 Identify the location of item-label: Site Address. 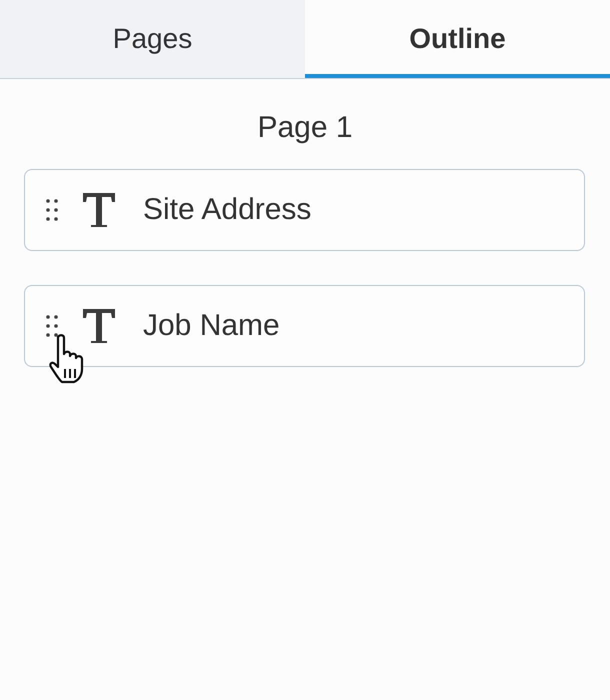
(227, 210).